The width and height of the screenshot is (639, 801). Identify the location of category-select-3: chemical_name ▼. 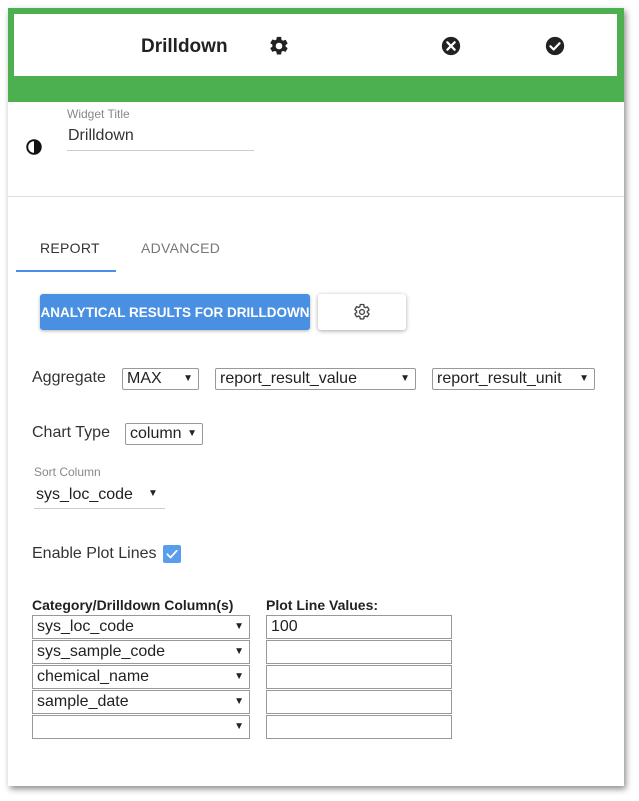
(141, 677).